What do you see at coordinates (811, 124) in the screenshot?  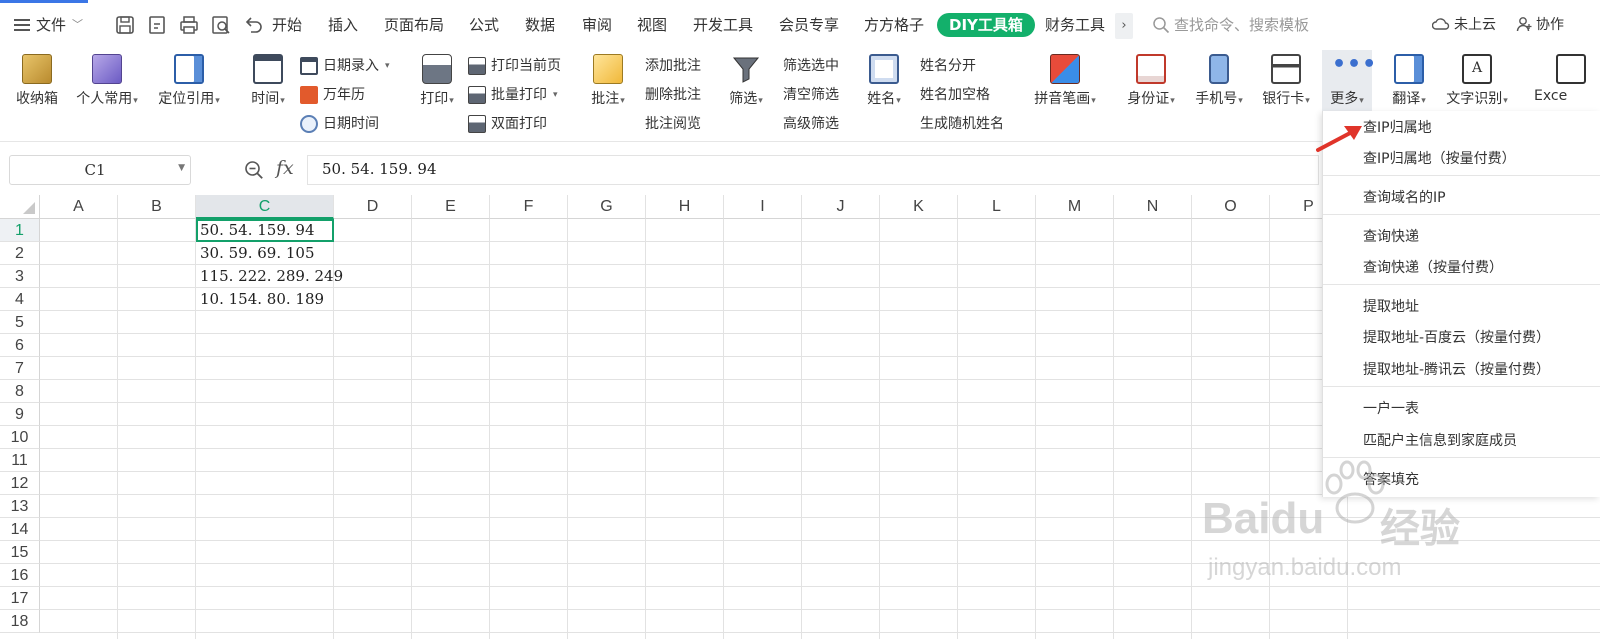 I see `advanced-filter-button: 高级筛选` at bounding box center [811, 124].